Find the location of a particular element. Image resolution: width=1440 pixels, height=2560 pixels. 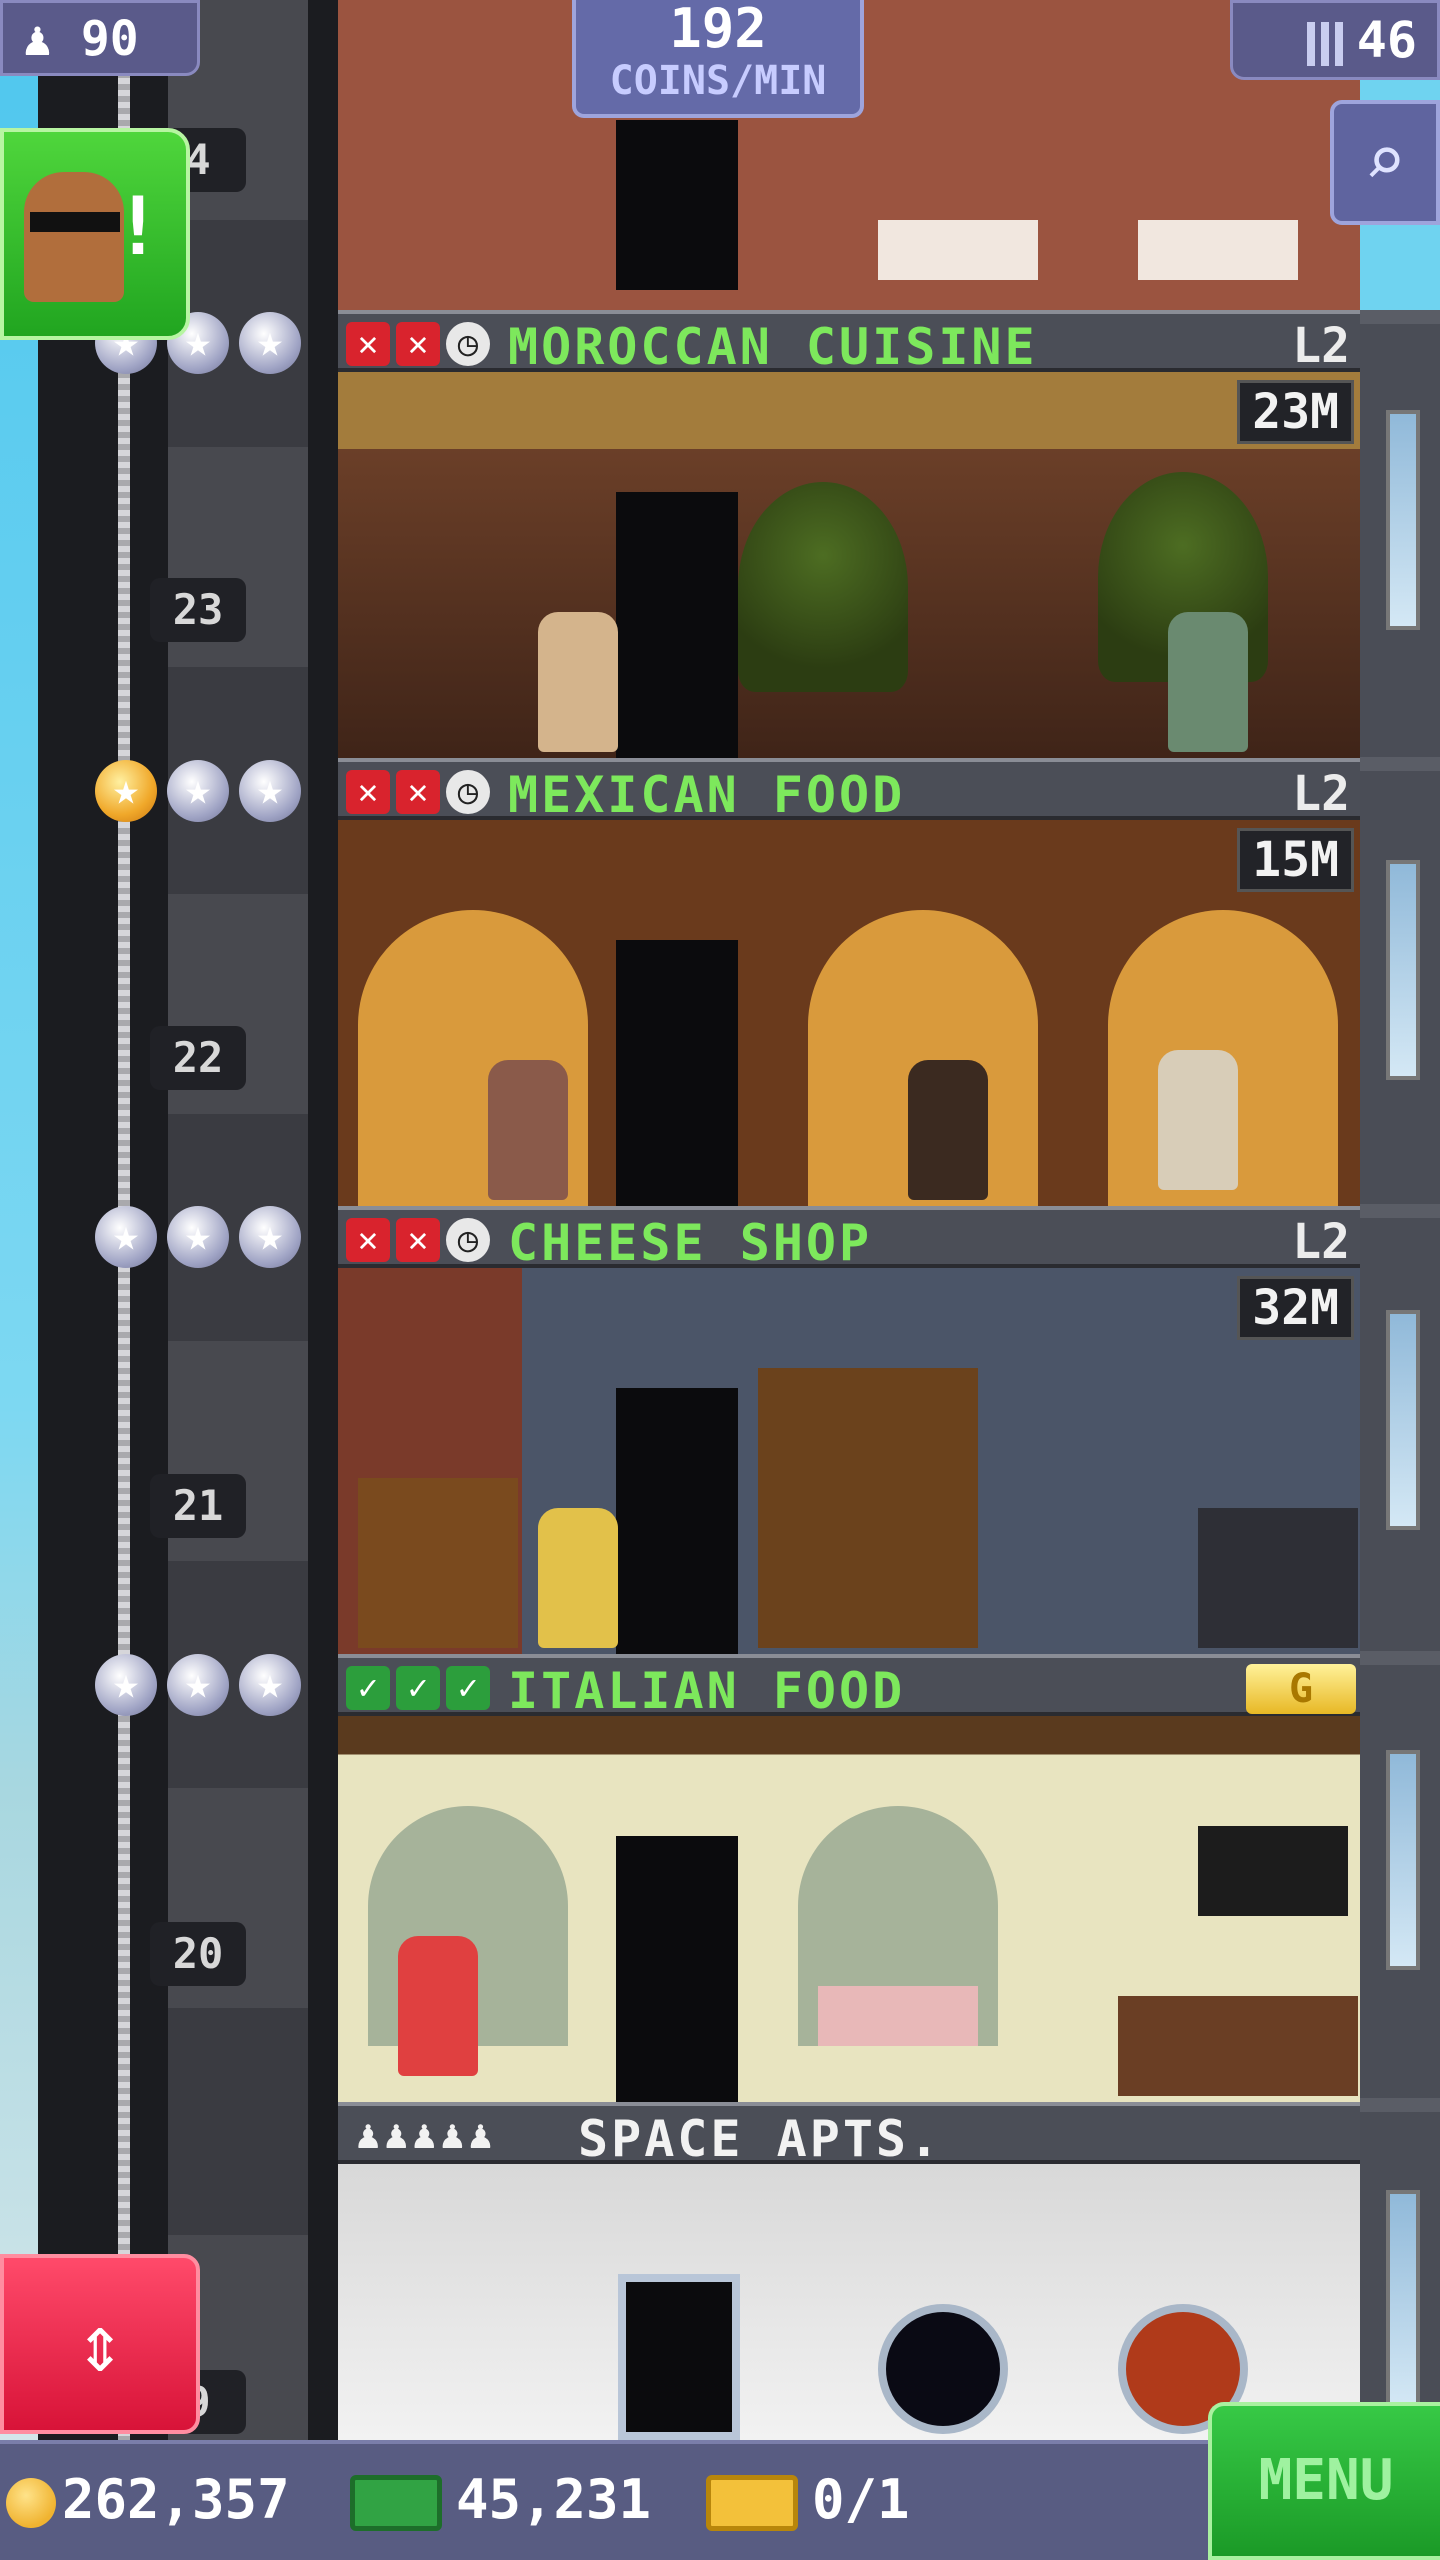

coins-per-minute: 192 COINS/MIN is located at coordinates (718, 59).